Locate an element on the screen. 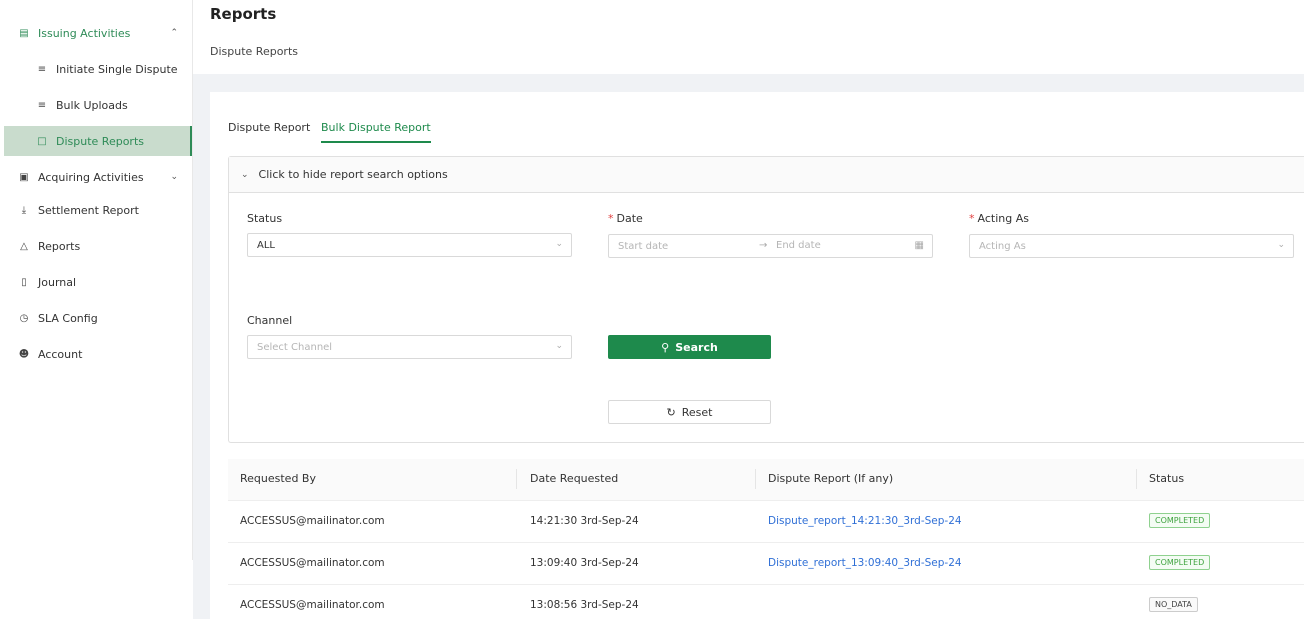 The height and width of the screenshot is (619, 1304). user-icon: ☻ is located at coordinates (24, 354).